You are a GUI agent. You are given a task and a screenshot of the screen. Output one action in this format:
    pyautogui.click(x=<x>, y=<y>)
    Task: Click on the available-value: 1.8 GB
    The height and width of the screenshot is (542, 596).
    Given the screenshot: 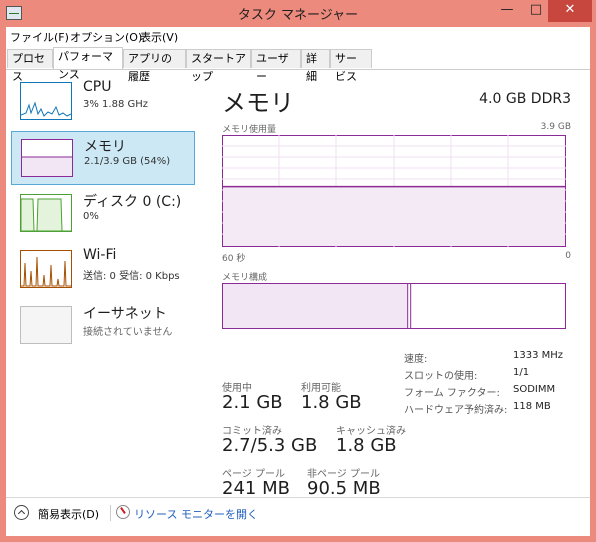 What is the action you would take?
    pyautogui.click(x=331, y=402)
    